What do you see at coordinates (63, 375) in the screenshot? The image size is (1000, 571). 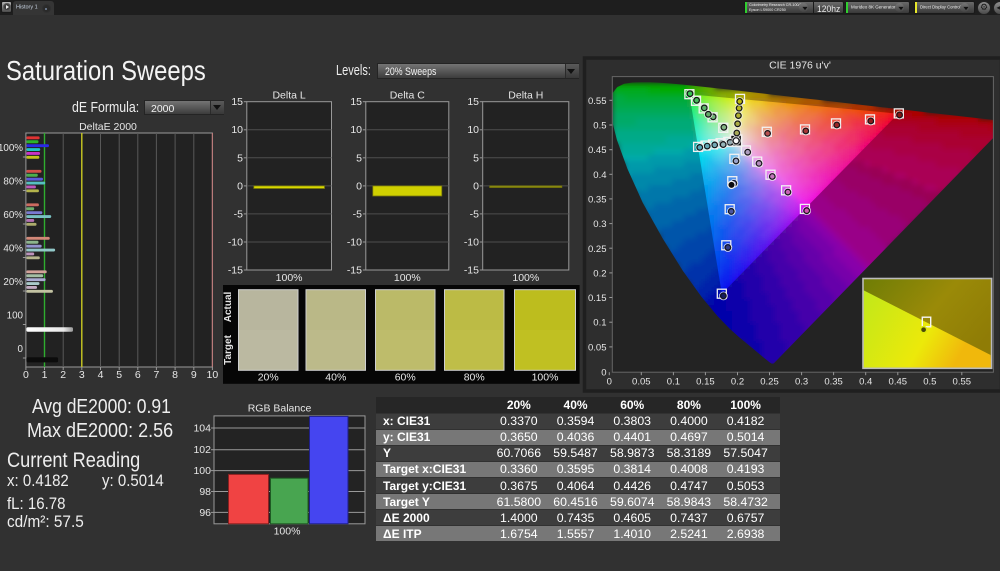 I see `svg-text: 2` at bounding box center [63, 375].